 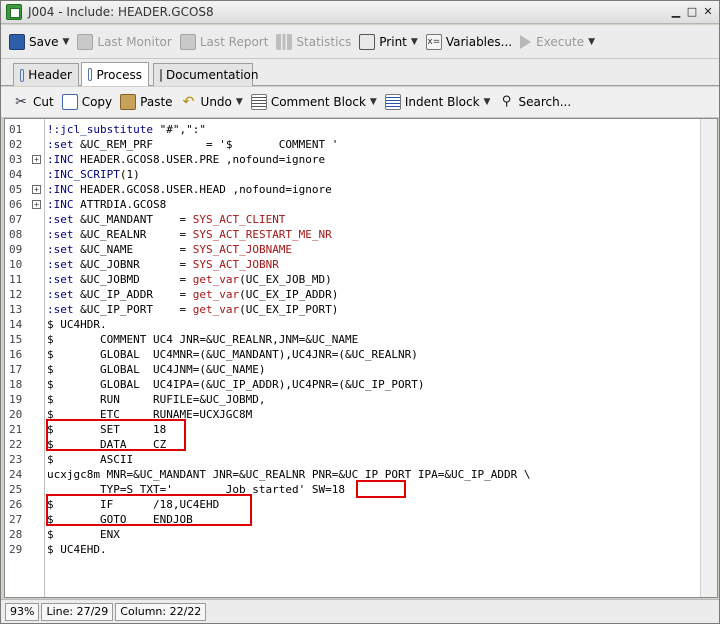 I want to click on line-number: 25, so click(x=16, y=489).